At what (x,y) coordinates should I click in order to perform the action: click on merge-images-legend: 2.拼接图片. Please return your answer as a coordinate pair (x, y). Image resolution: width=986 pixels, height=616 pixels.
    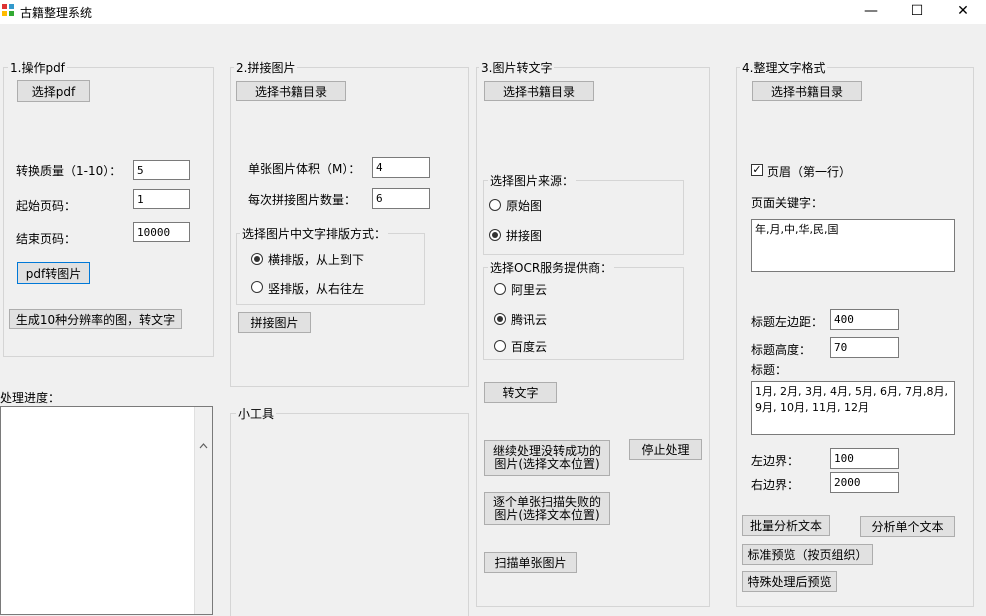
    Looking at the image, I should click on (266, 67).